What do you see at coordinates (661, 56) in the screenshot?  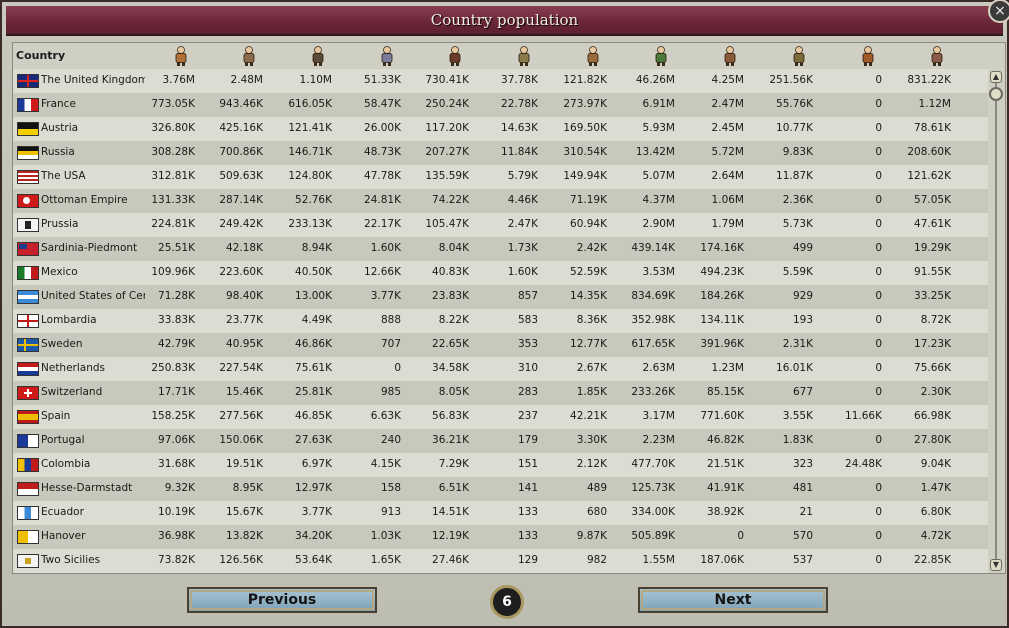 I see `farmers-icon` at bounding box center [661, 56].